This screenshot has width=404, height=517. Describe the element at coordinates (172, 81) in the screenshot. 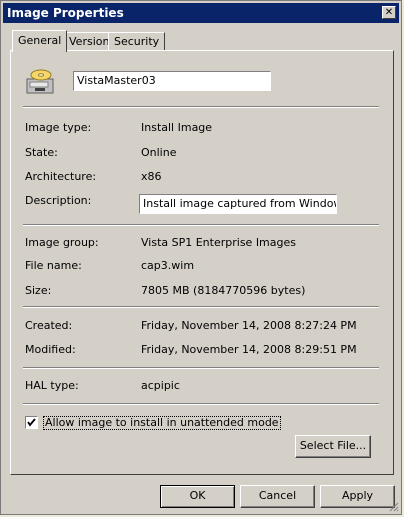

I see `image-name-field: VistaMaster03` at that location.